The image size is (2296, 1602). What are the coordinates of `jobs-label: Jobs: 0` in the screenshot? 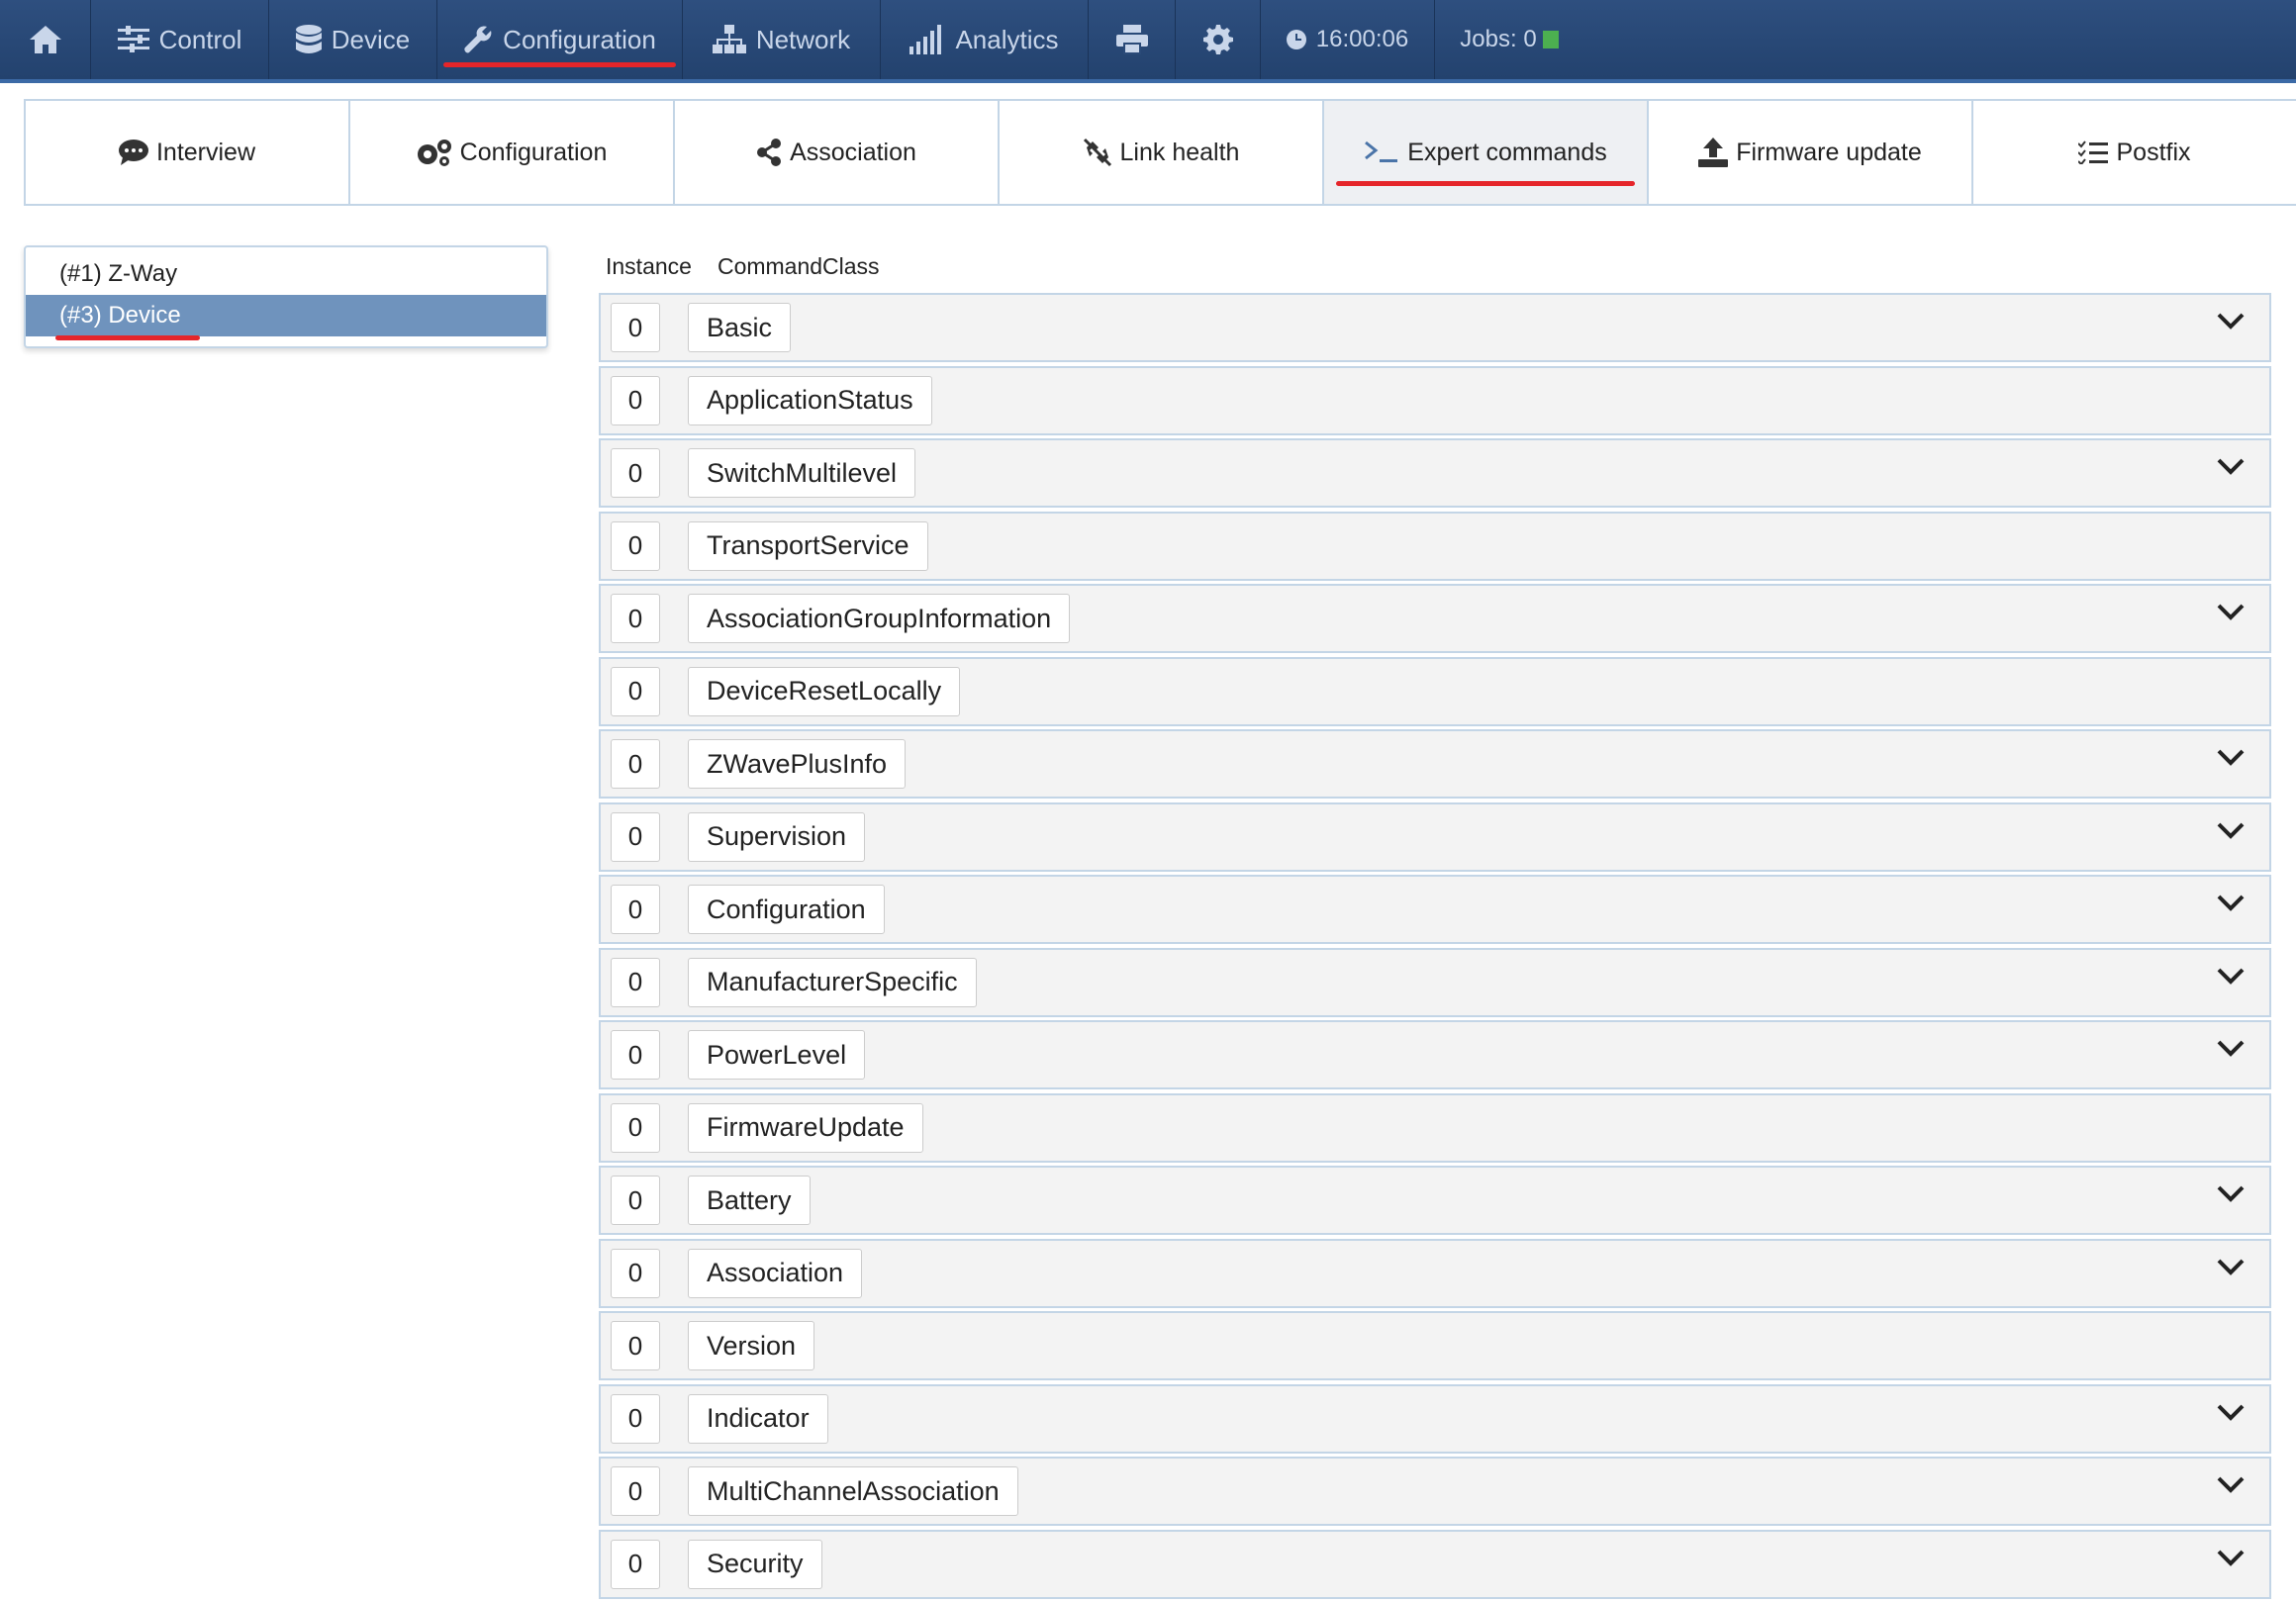 It's located at (1498, 39).